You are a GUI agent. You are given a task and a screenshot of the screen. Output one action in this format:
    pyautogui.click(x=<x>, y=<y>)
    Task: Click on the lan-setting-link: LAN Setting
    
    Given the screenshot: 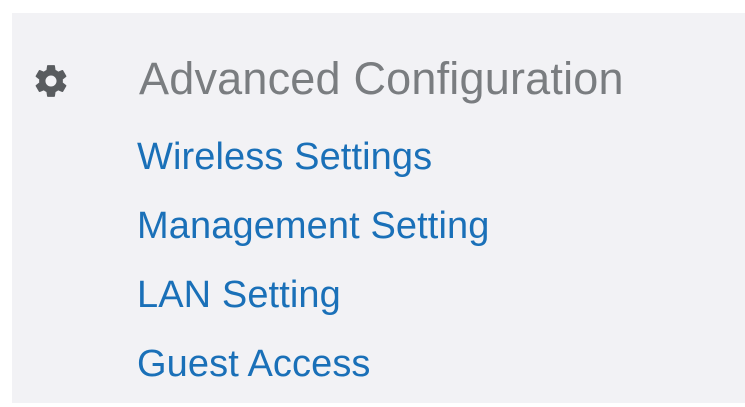 What is the action you would take?
    pyautogui.click(x=239, y=295)
    